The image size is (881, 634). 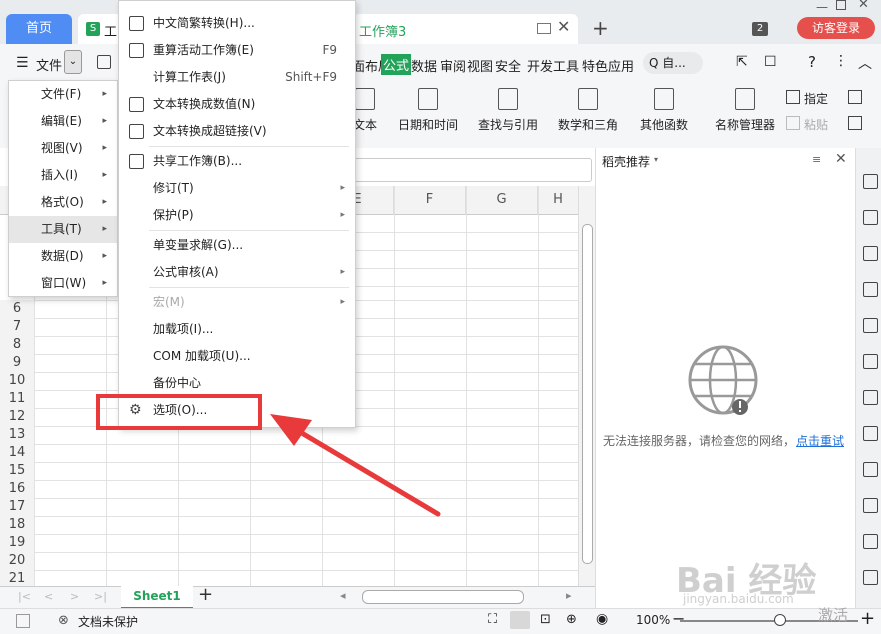 What do you see at coordinates (587, 394) in the screenshot?
I see `scrollbar-thumb` at bounding box center [587, 394].